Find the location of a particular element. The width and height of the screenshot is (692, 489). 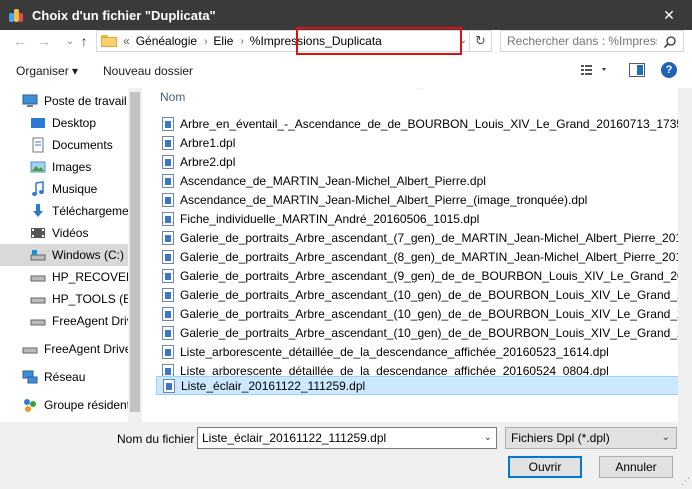

sidebar-item-musique: Musique is located at coordinates (64, 189).